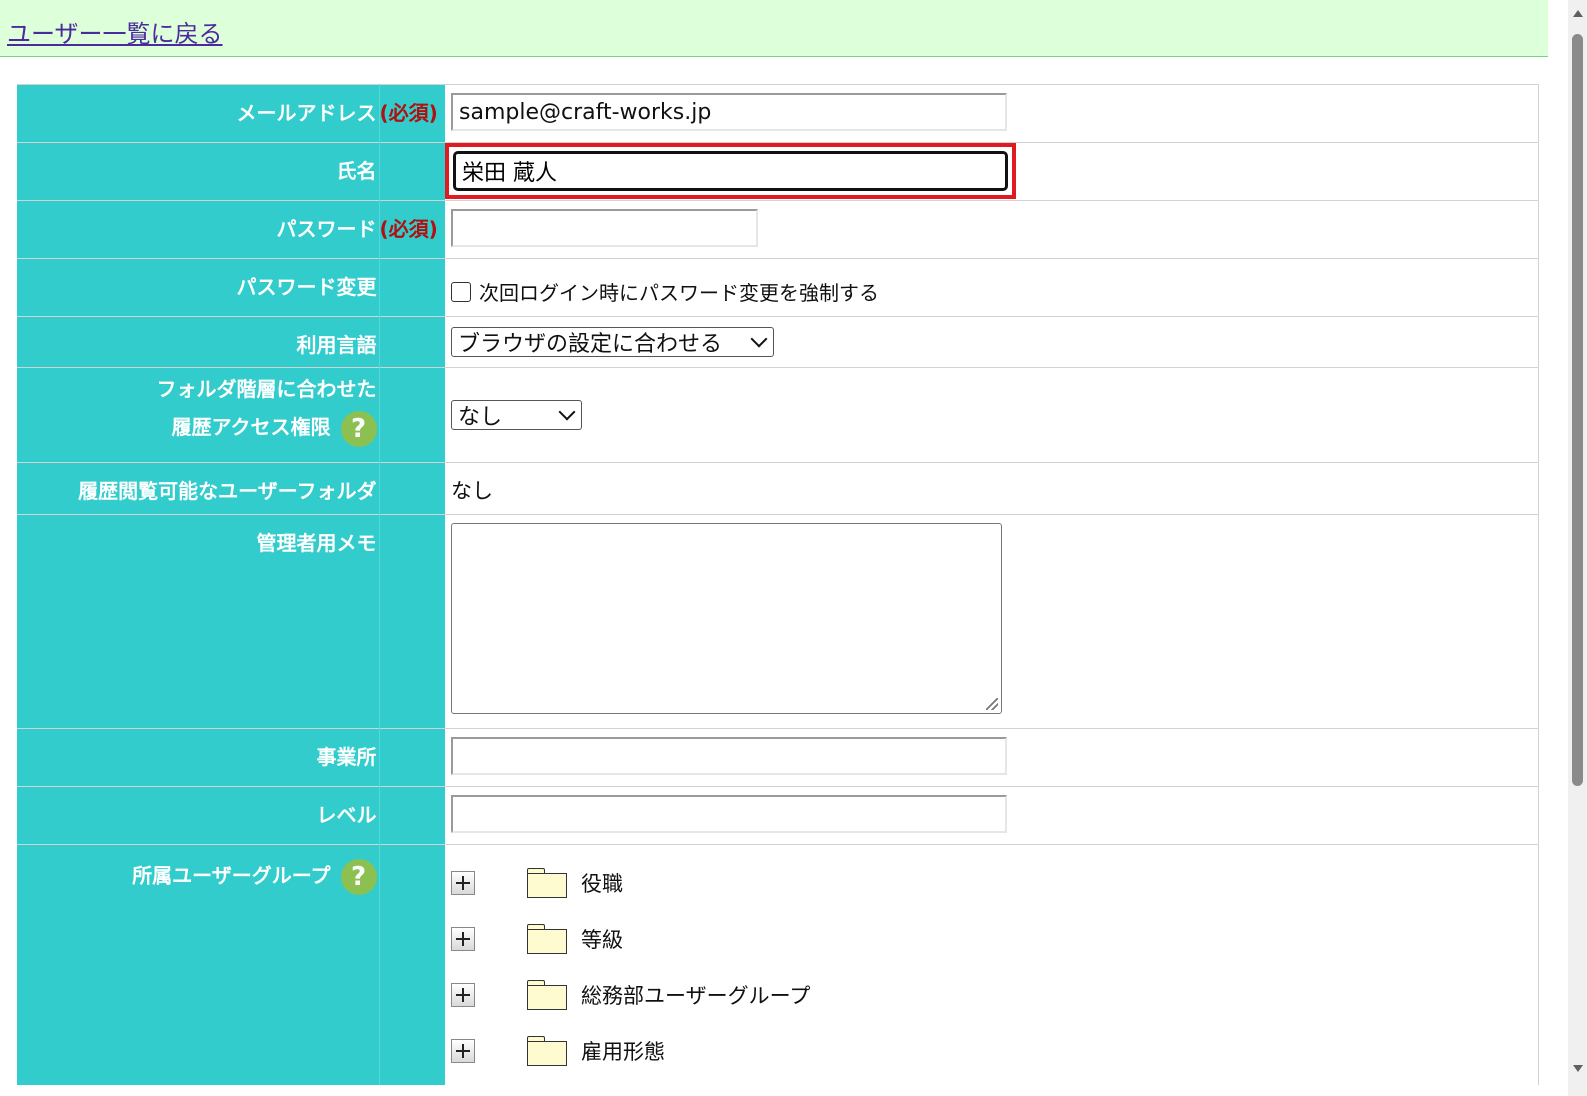  I want to click on row-viewable-folder: 履歴閲覧可能なユーザーフォルダ なし, so click(778, 488).